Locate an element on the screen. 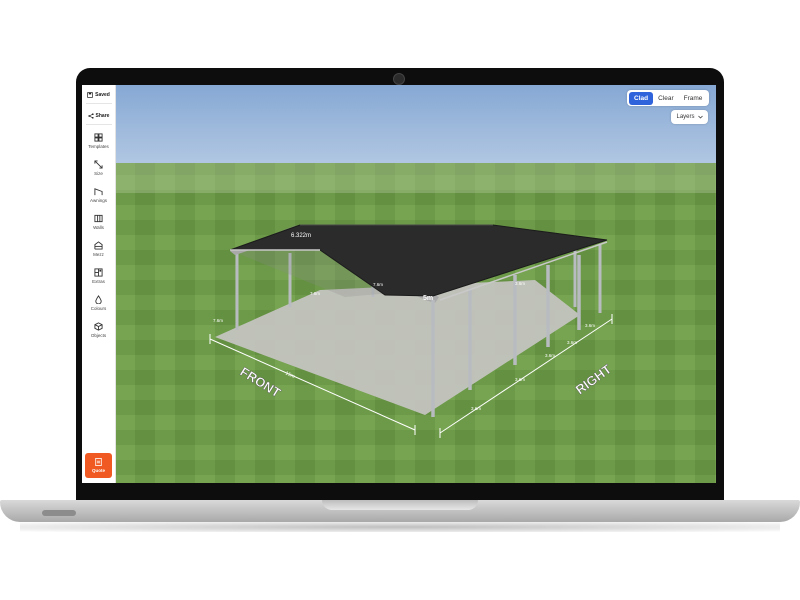 The image size is (800, 600). view-mode-clear: Clear is located at coordinates (666, 98).